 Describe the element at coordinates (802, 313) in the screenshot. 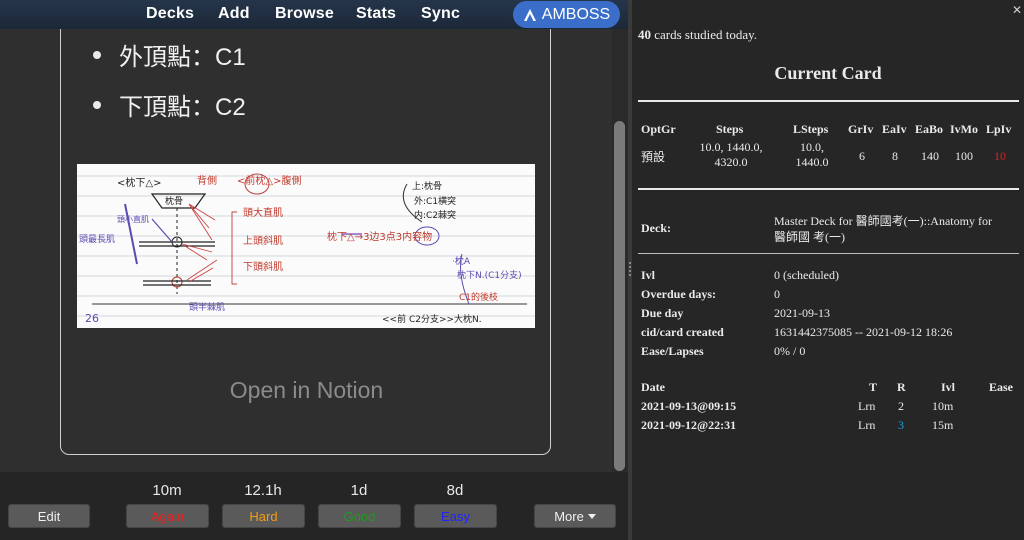

I see `field-value: 2021-09-13` at that location.